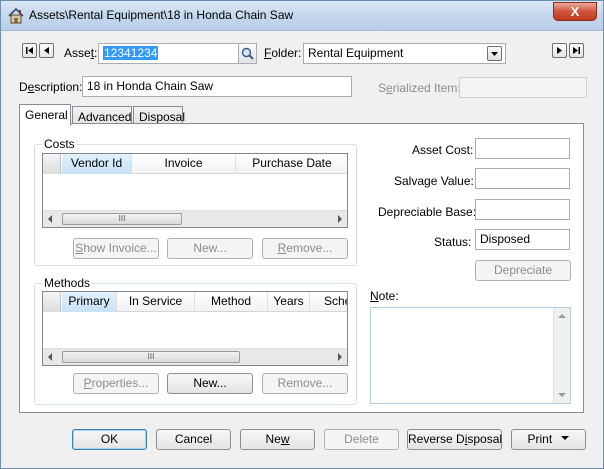  What do you see at coordinates (193, 439) in the screenshot?
I see `cancel-button: Cancel` at bounding box center [193, 439].